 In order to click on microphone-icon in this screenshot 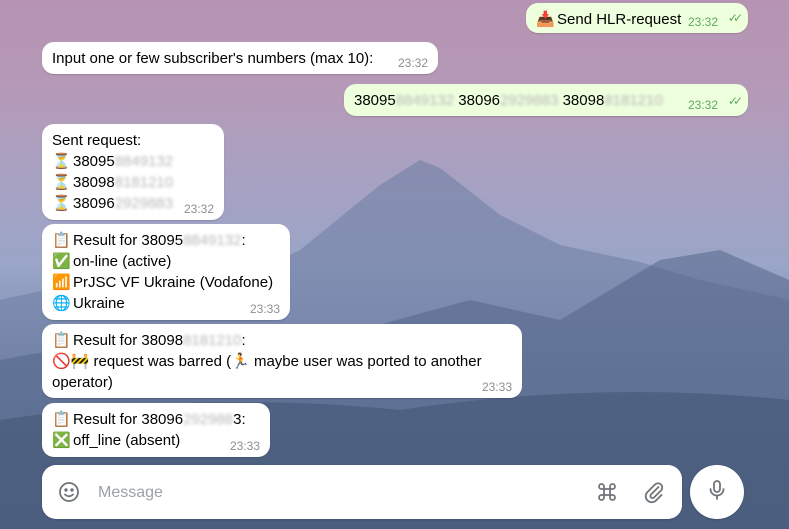, I will do `click(717, 492)`.